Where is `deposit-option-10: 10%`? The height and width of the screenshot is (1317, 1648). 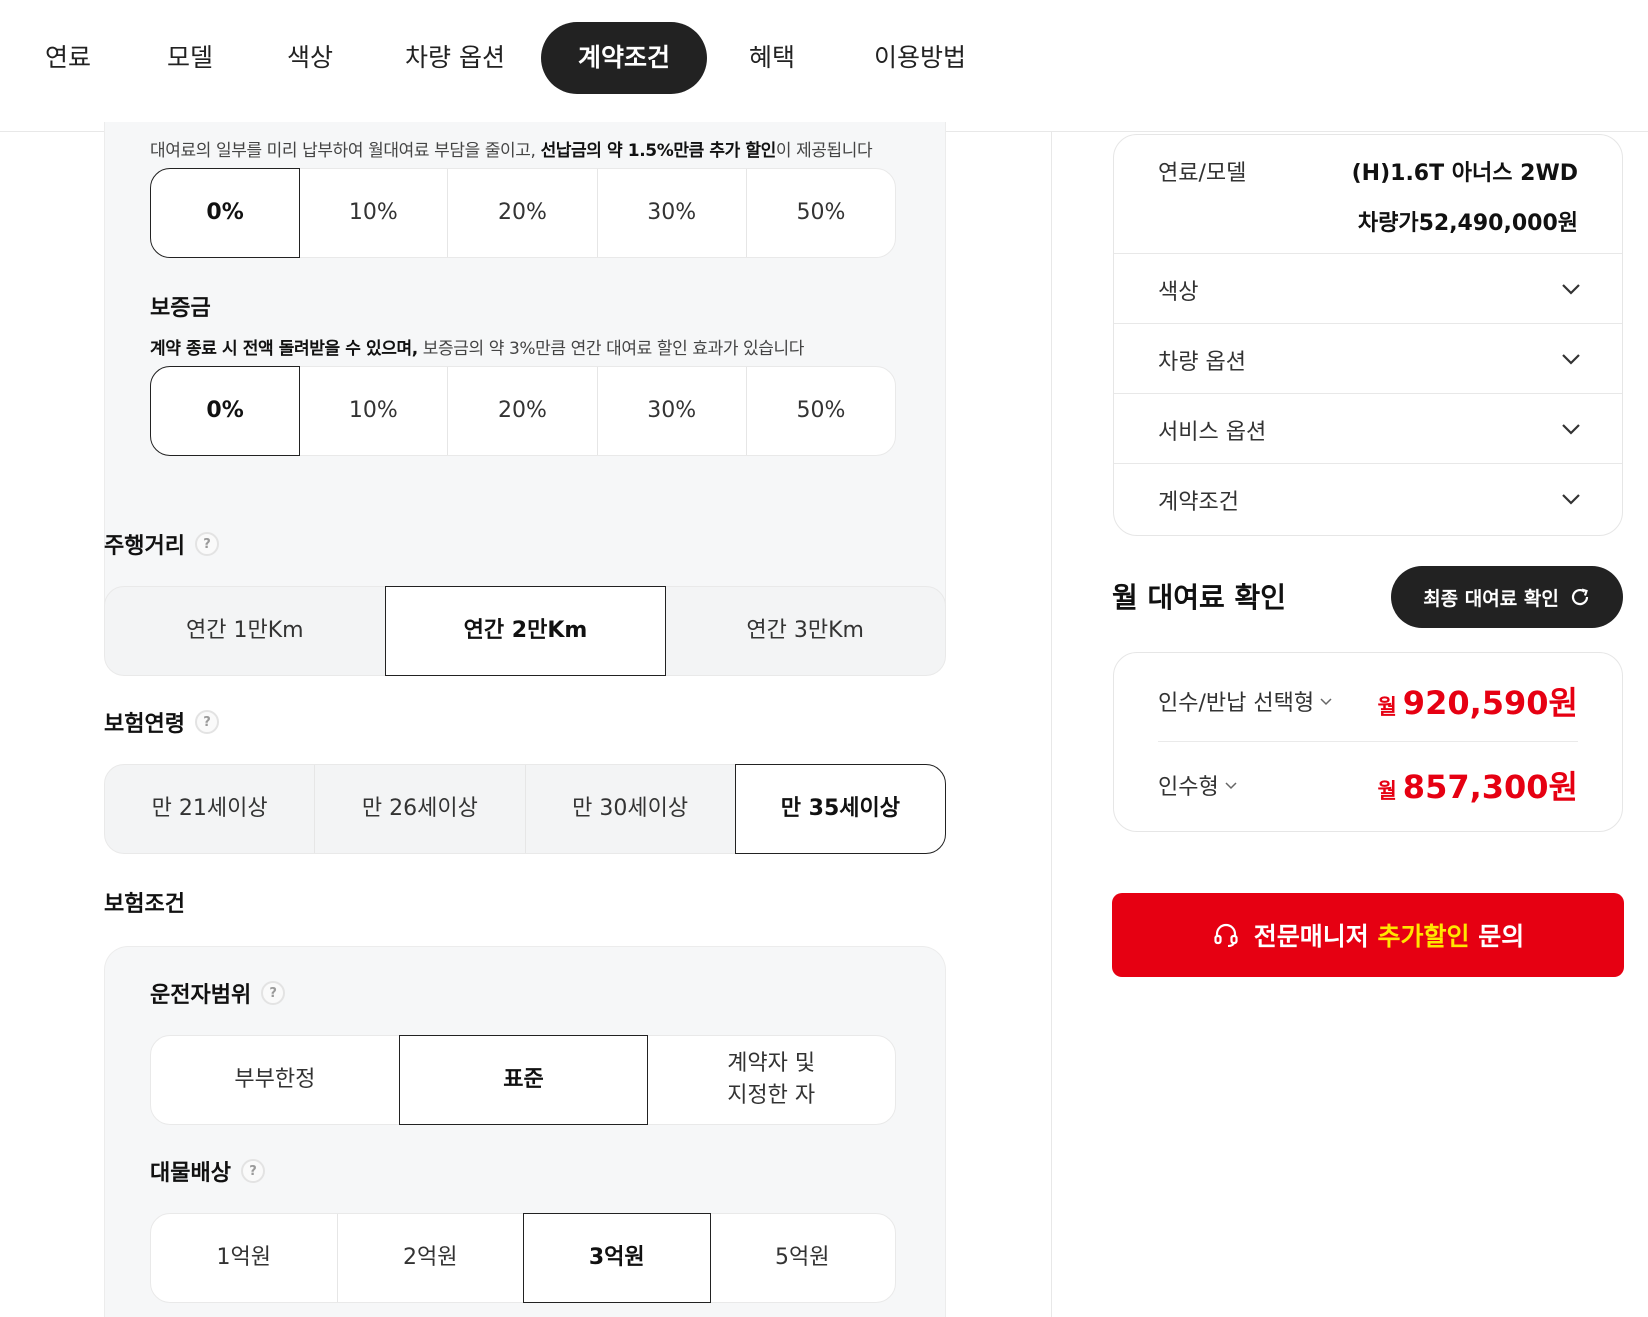
deposit-option-10: 10% is located at coordinates (374, 411).